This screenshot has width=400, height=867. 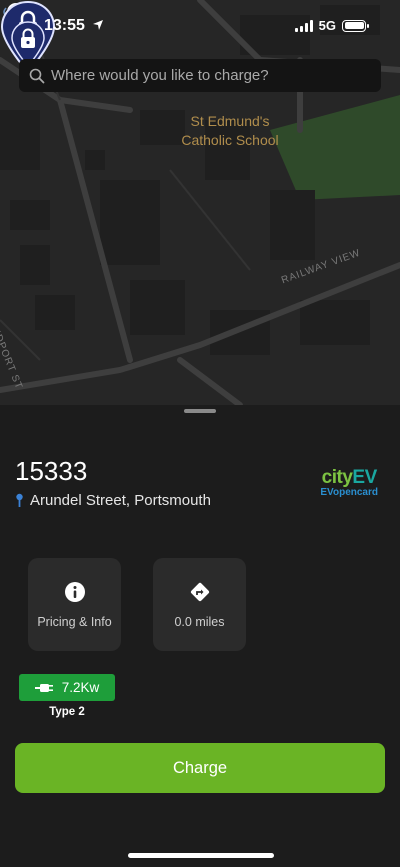 What do you see at coordinates (230, 140) in the screenshot?
I see `place-label-line2: Catholic School` at bounding box center [230, 140].